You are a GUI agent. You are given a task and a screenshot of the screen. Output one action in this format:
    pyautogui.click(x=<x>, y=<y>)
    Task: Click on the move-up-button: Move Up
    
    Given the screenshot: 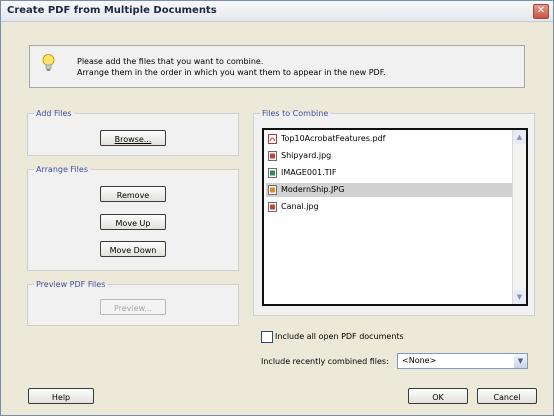 What is the action you would take?
    pyautogui.click(x=133, y=222)
    